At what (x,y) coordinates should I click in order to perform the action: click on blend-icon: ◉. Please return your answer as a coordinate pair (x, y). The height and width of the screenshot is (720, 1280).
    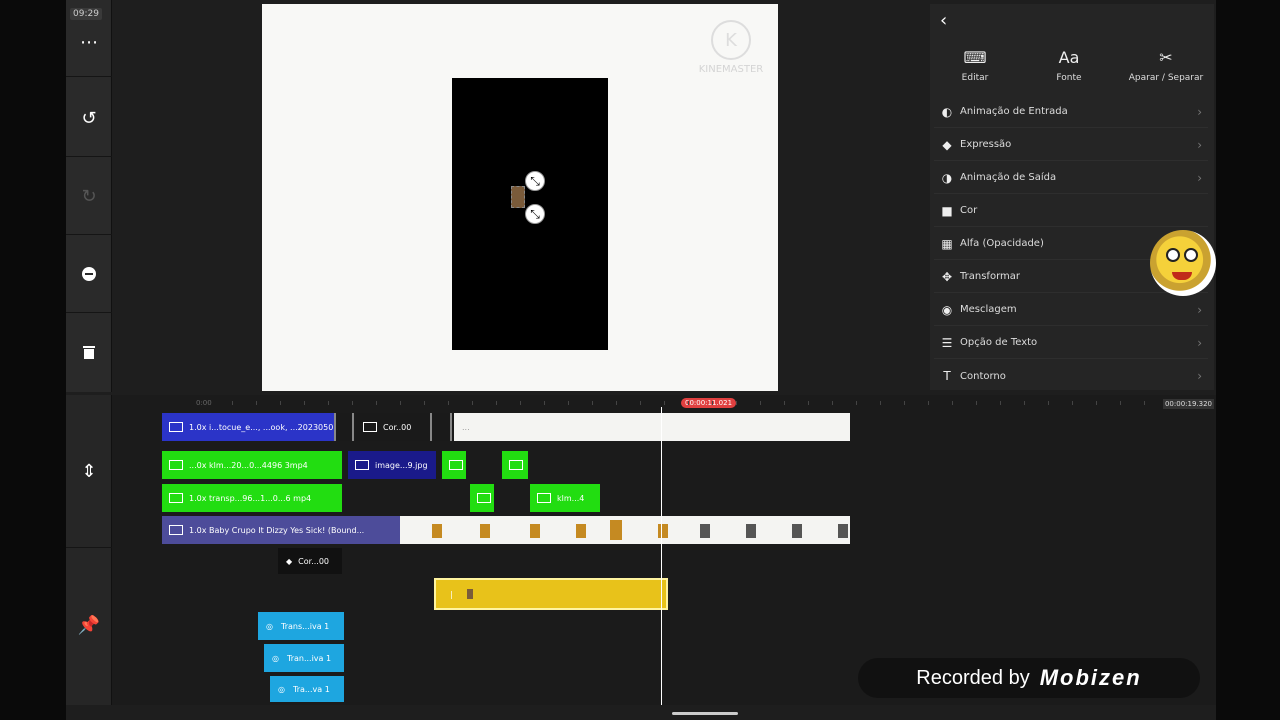
    Looking at the image, I should click on (947, 309).